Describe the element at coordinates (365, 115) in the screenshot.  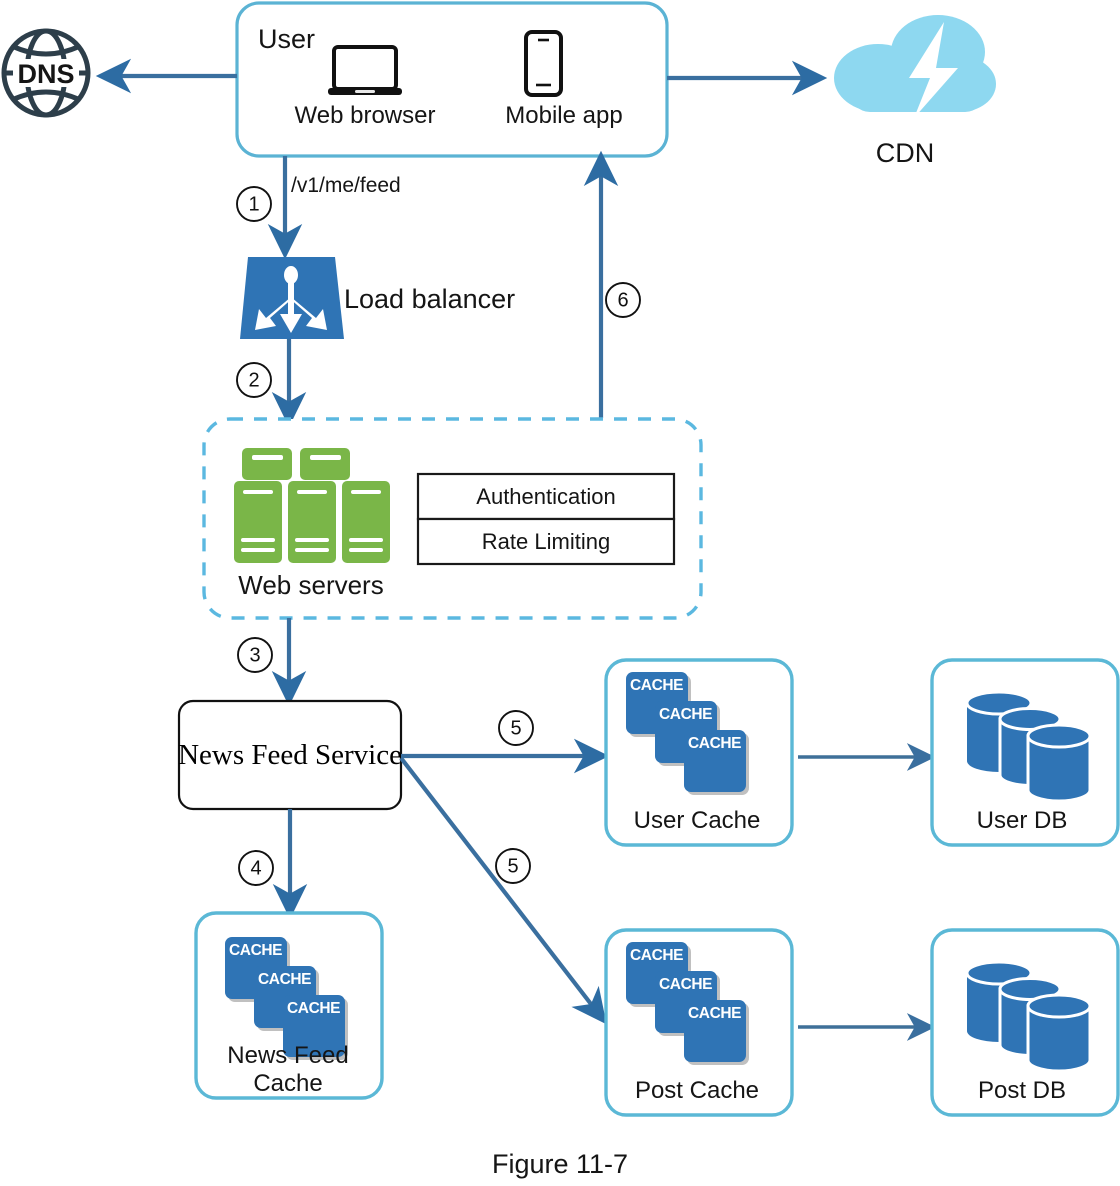
I see `web-browser-label: Web browser` at that location.